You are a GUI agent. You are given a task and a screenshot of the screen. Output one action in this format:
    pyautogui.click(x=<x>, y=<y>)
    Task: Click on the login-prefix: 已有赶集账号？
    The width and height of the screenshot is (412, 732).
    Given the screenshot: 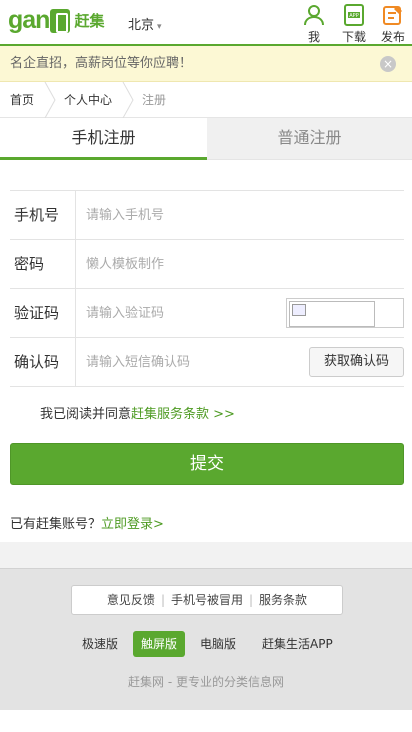 What is the action you would take?
    pyautogui.click(x=56, y=524)
    